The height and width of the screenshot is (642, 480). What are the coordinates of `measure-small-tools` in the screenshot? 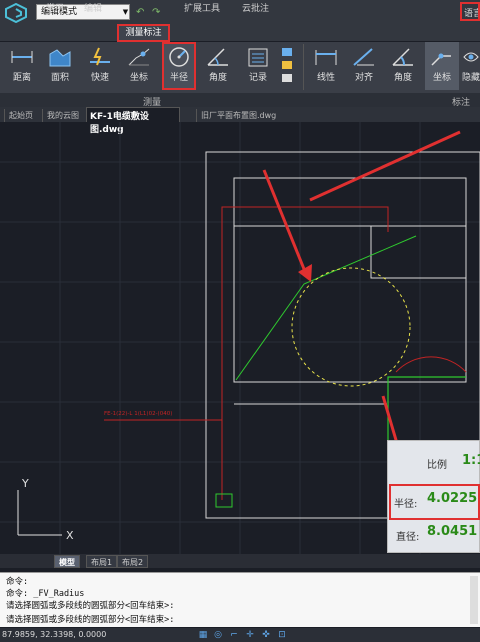 It's located at (287, 66).